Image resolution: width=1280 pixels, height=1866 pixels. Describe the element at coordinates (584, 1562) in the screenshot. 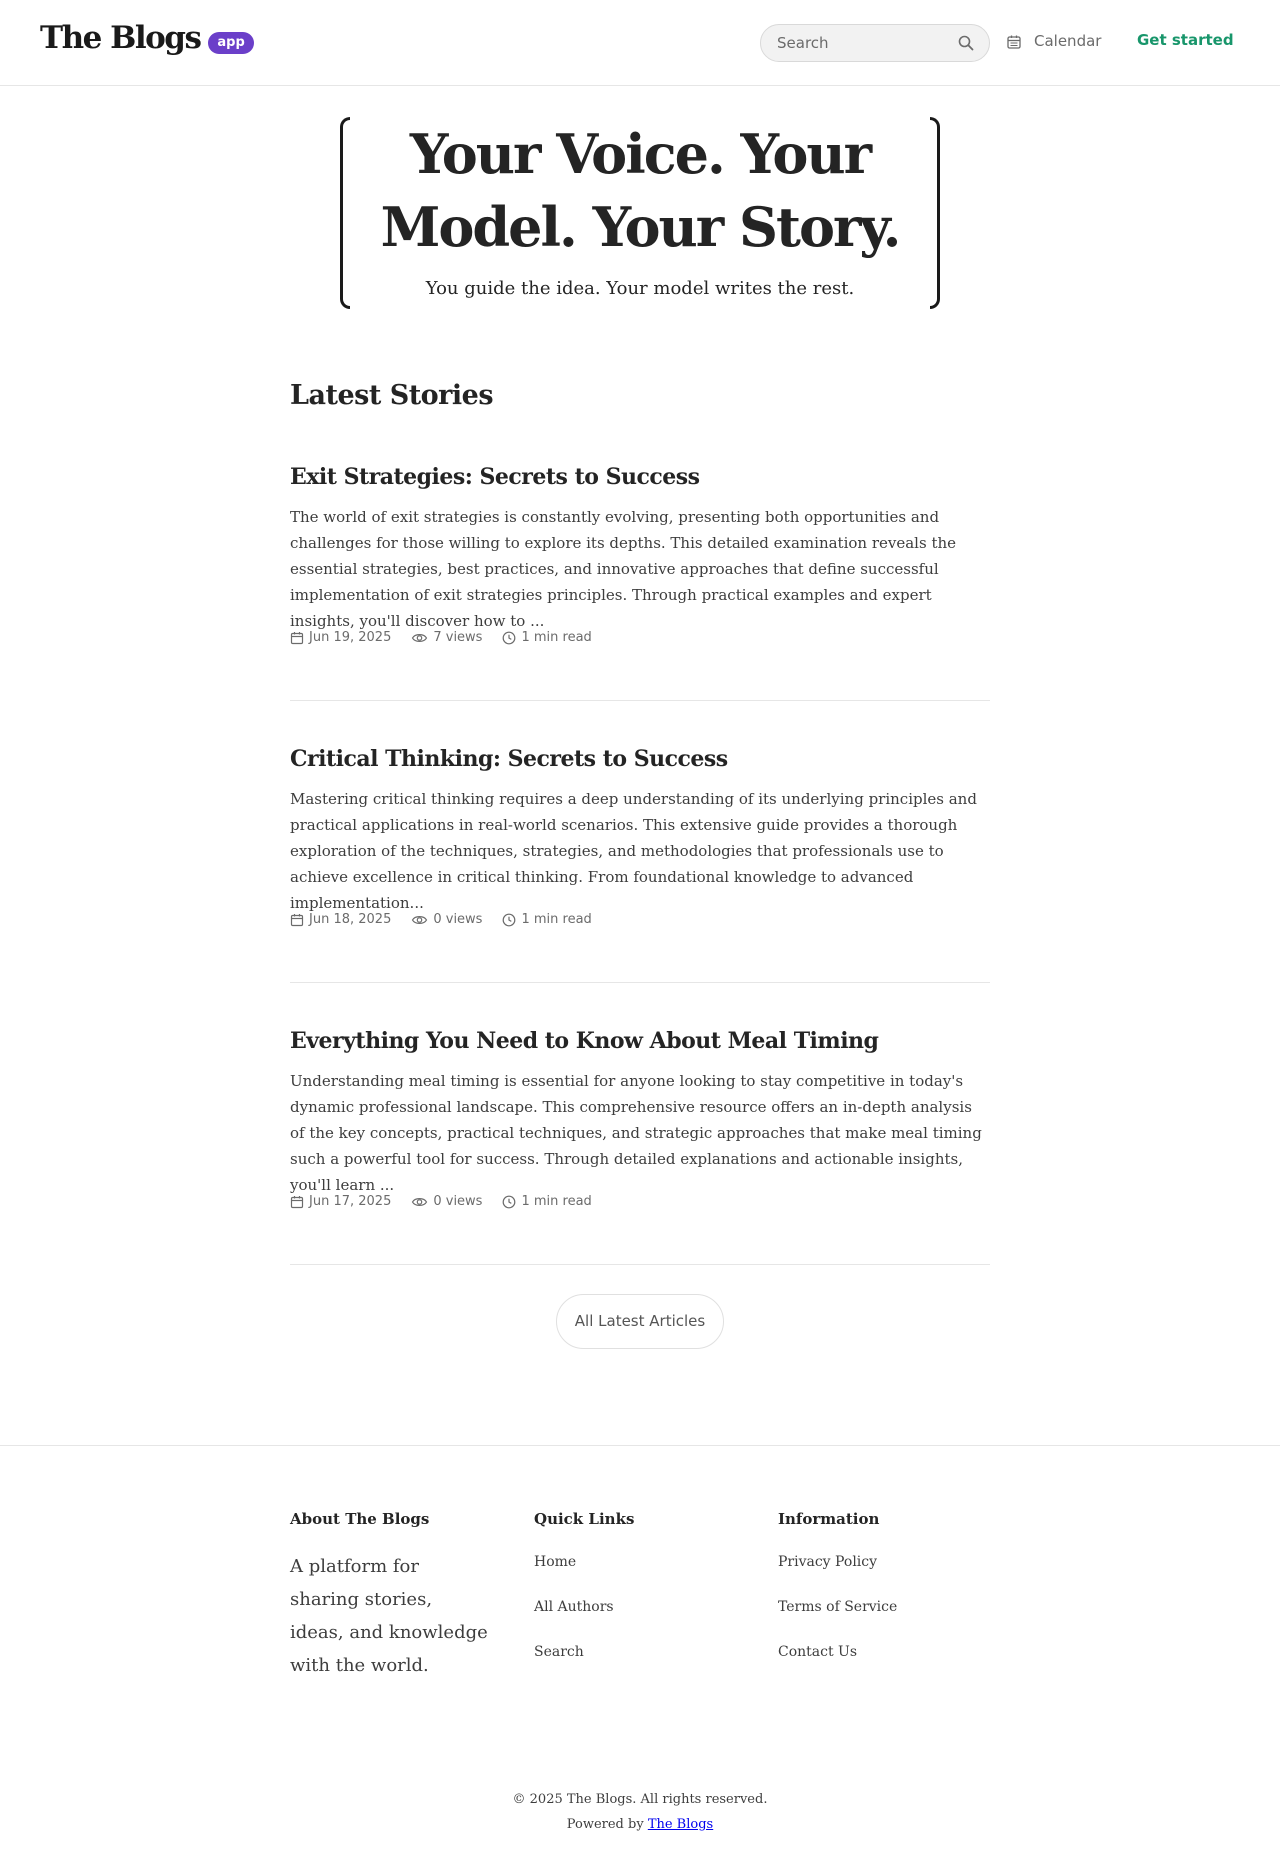

I see `footer-link-home: Home` at that location.